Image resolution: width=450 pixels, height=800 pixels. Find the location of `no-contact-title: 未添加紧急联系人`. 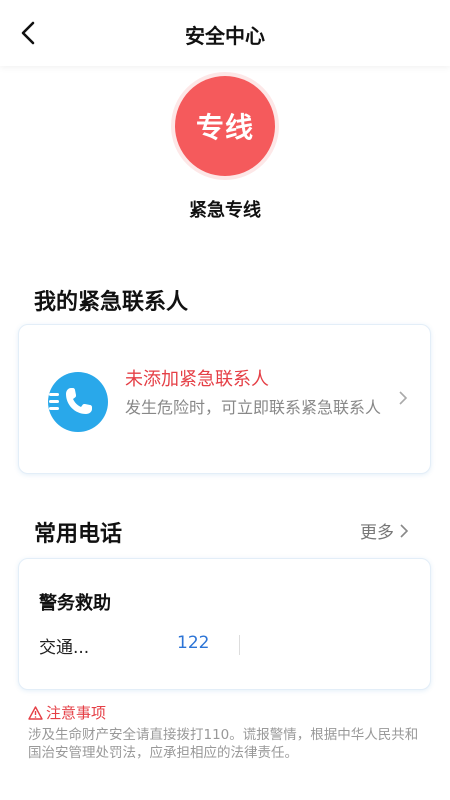

no-contact-title: 未添加紧急联系人 is located at coordinates (197, 379).